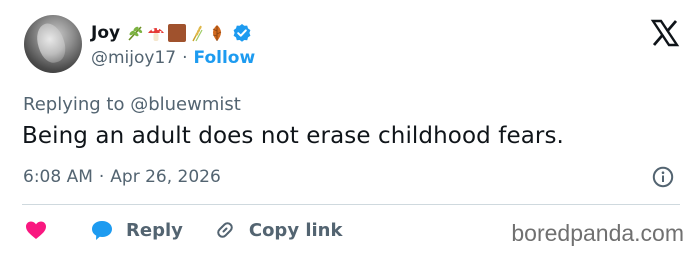  Describe the element at coordinates (217, 33) in the screenshot. I see `leaf-emoji-icon` at that location.